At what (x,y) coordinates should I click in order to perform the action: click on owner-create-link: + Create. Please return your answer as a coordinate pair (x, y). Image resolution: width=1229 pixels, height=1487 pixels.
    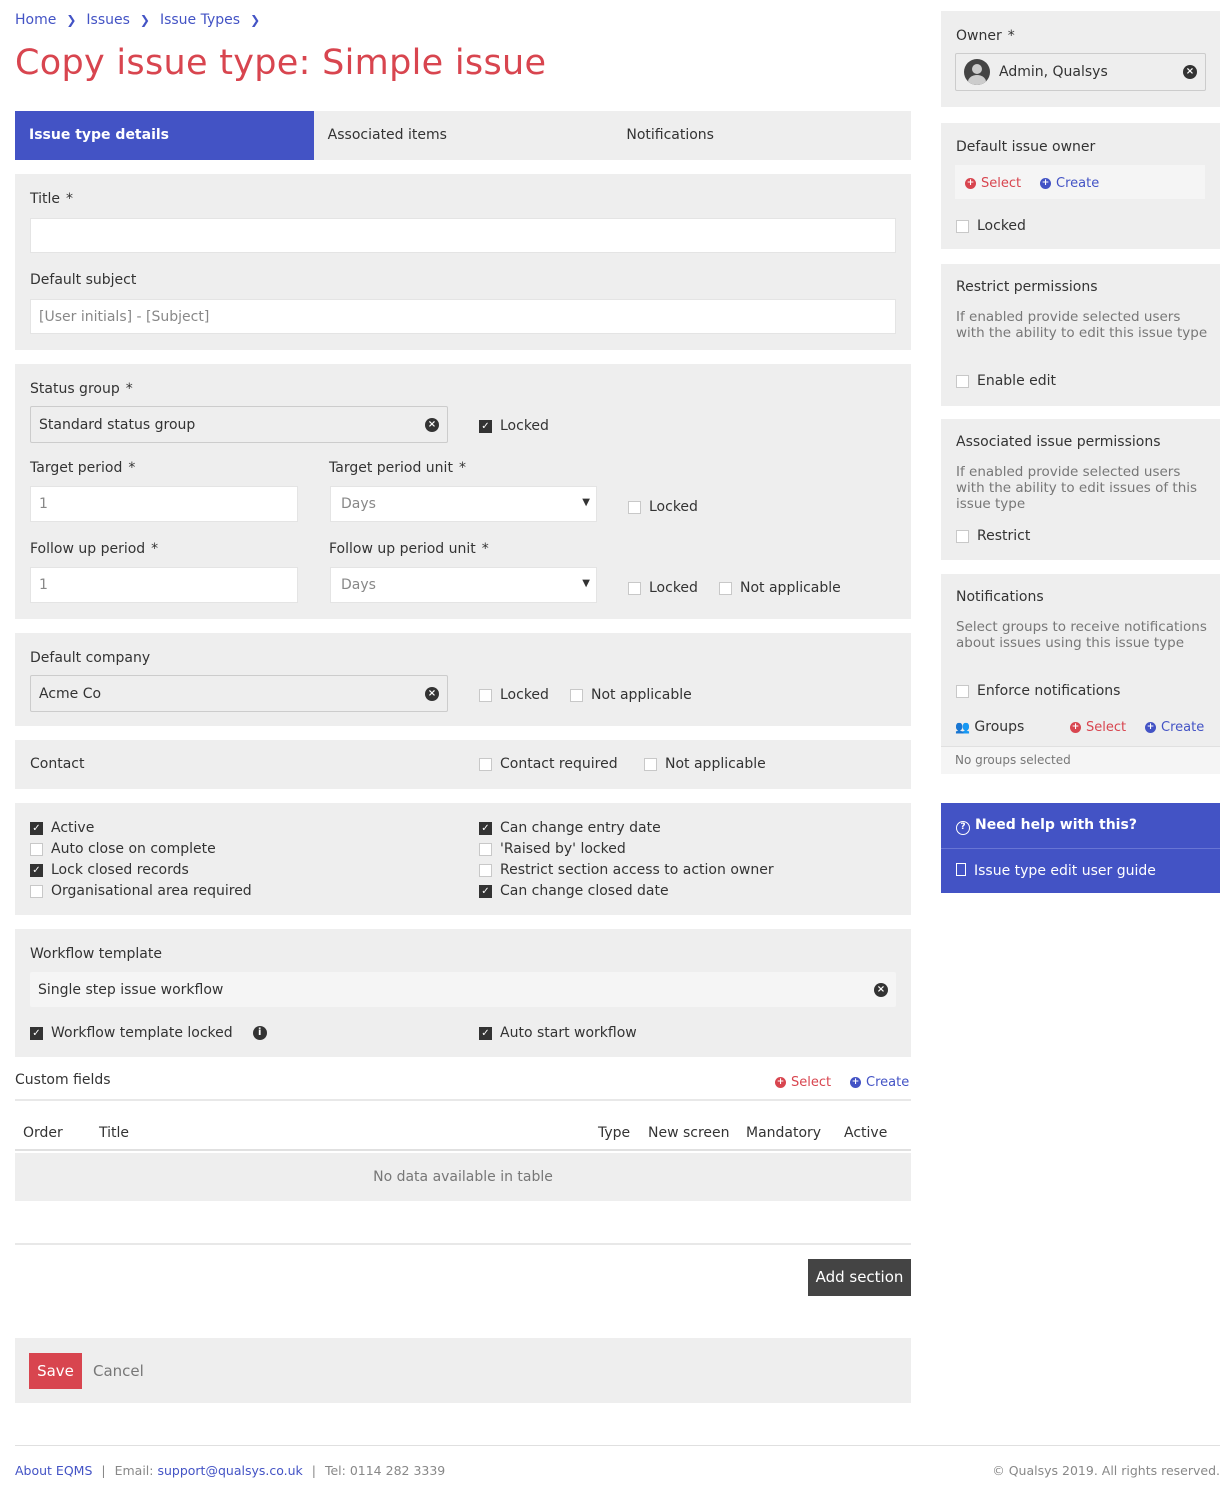
    Looking at the image, I should click on (1069, 183).